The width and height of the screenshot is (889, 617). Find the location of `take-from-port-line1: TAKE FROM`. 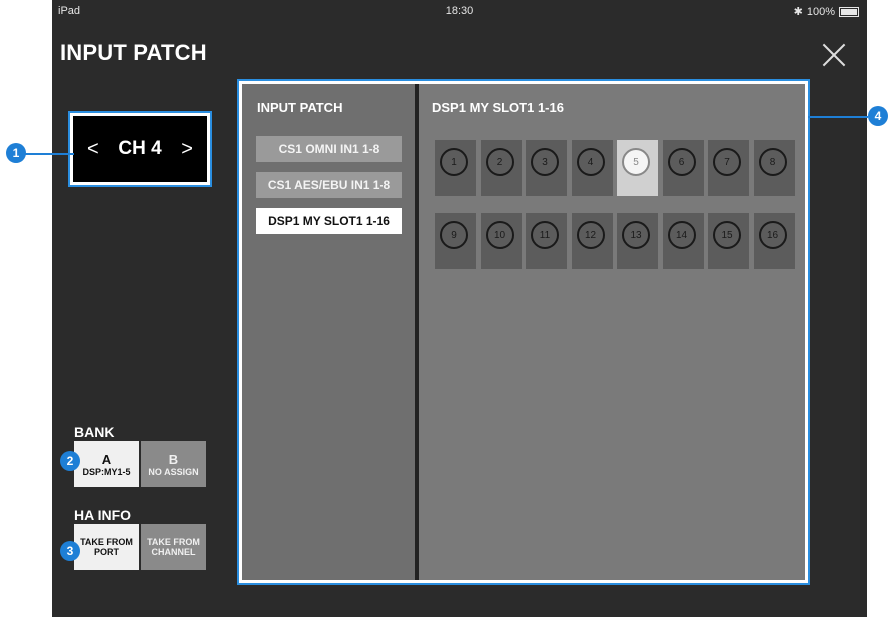

take-from-port-line1: TAKE FROM is located at coordinates (106, 542).